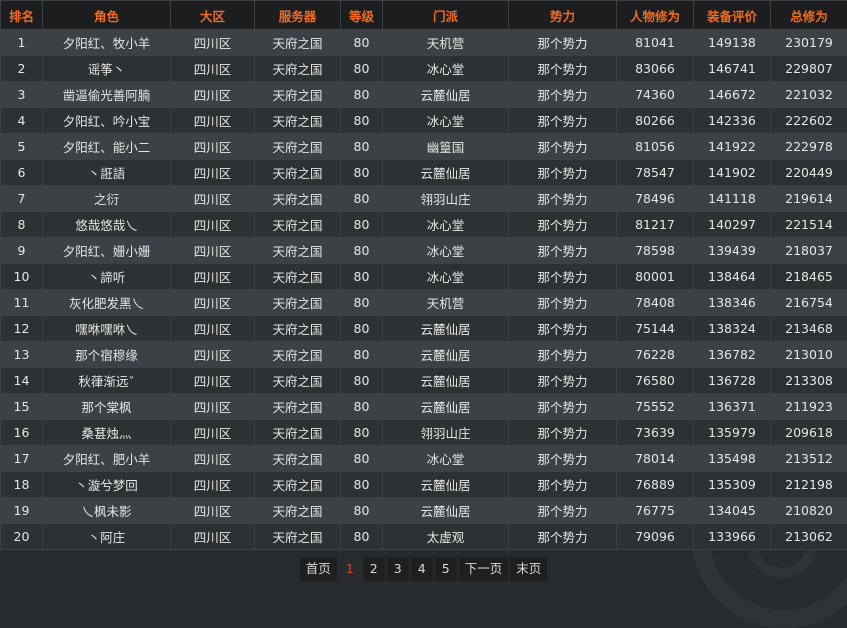  What do you see at coordinates (22, 459) in the screenshot?
I see `rank-cell: 17` at bounding box center [22, 459].